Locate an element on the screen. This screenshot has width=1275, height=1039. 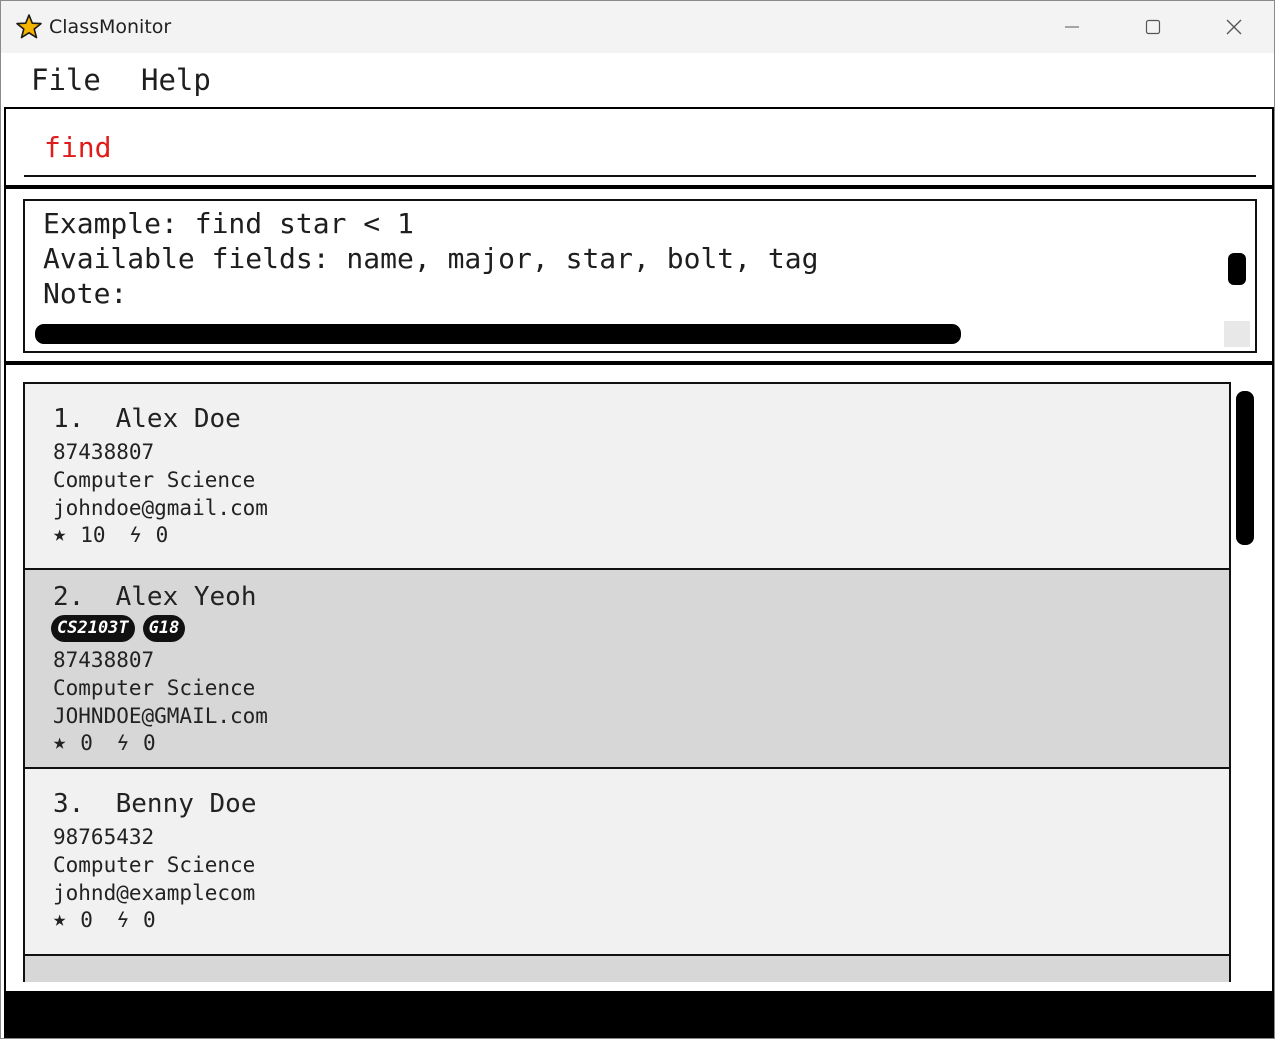
minimize-button is located at coordinates (1072, 27).